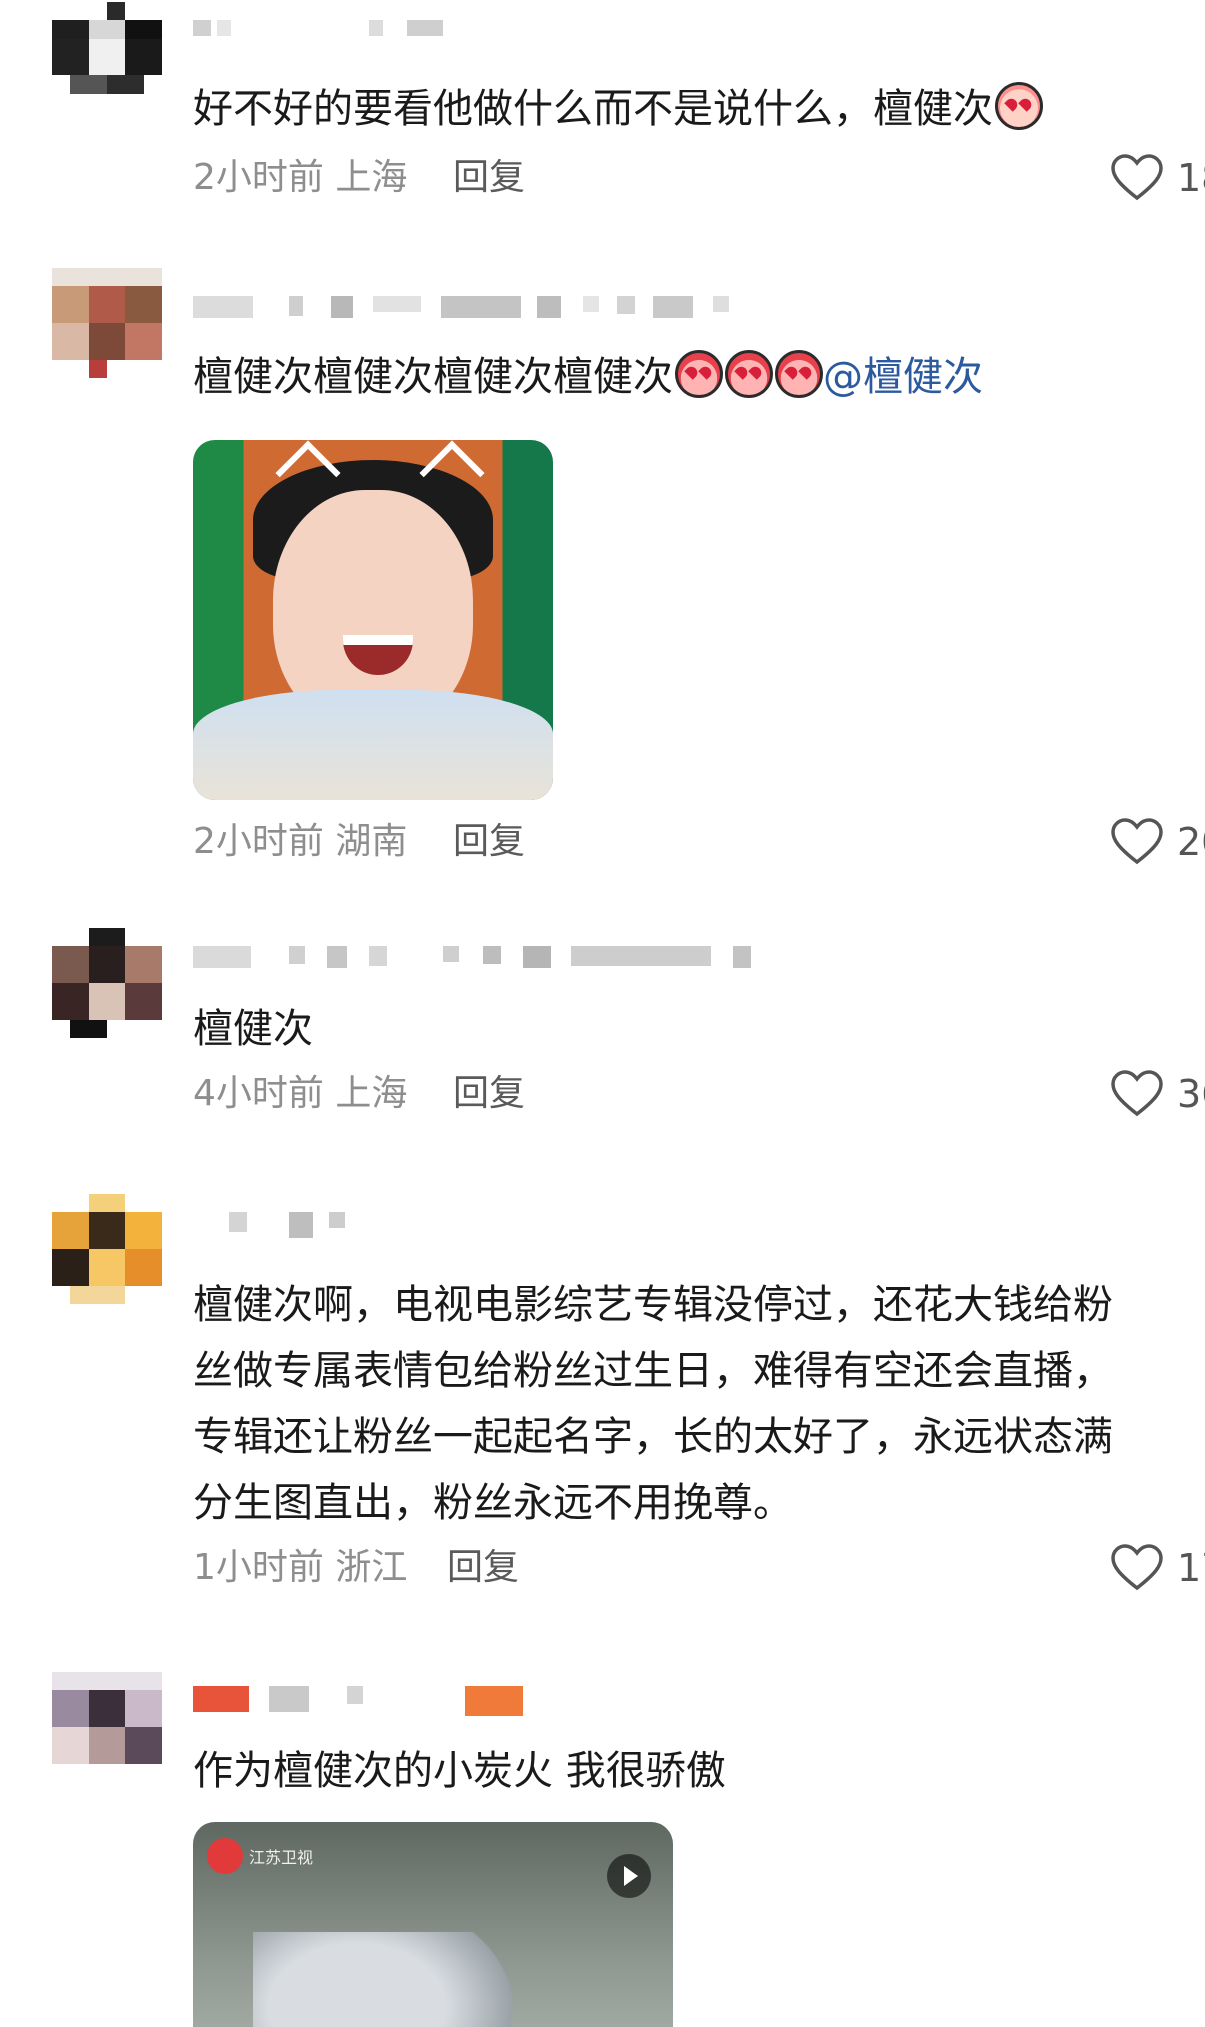 The width and height of the screenshot is (1205, 2027). I want to click on comment-time-location: 4小时前 上海, so click(300, 1093).